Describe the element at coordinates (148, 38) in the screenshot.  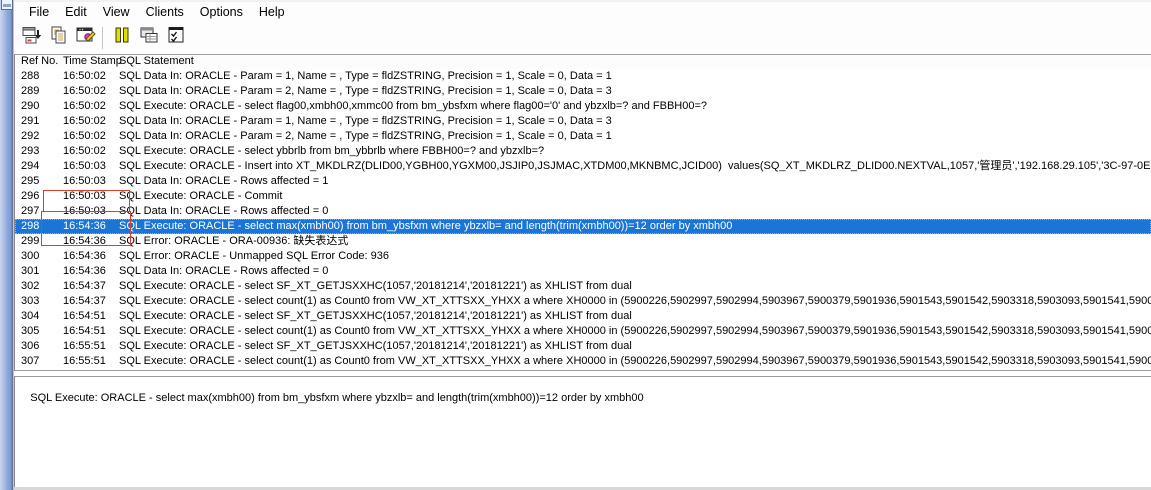
I see `cascade-windows-button` at that location.